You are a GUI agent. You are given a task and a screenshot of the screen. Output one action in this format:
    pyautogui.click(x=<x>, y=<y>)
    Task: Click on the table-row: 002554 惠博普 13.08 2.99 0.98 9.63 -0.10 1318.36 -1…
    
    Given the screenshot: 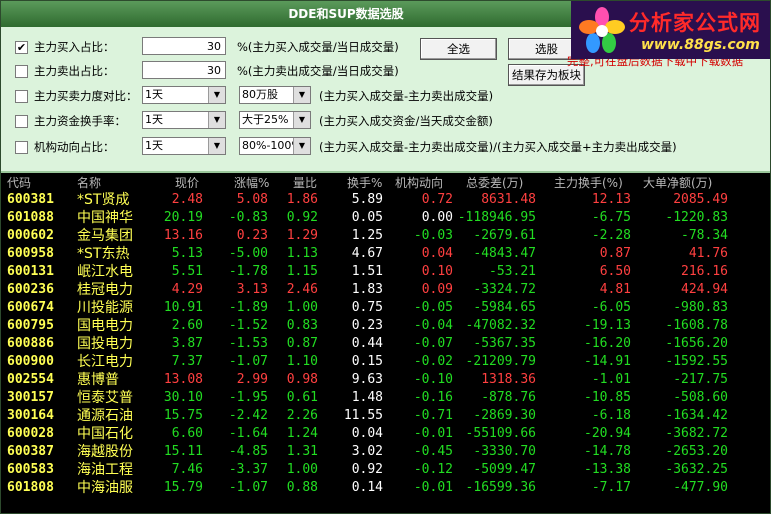 What is the action you would take?
    pyautogui.click(x=385, y=380)
    